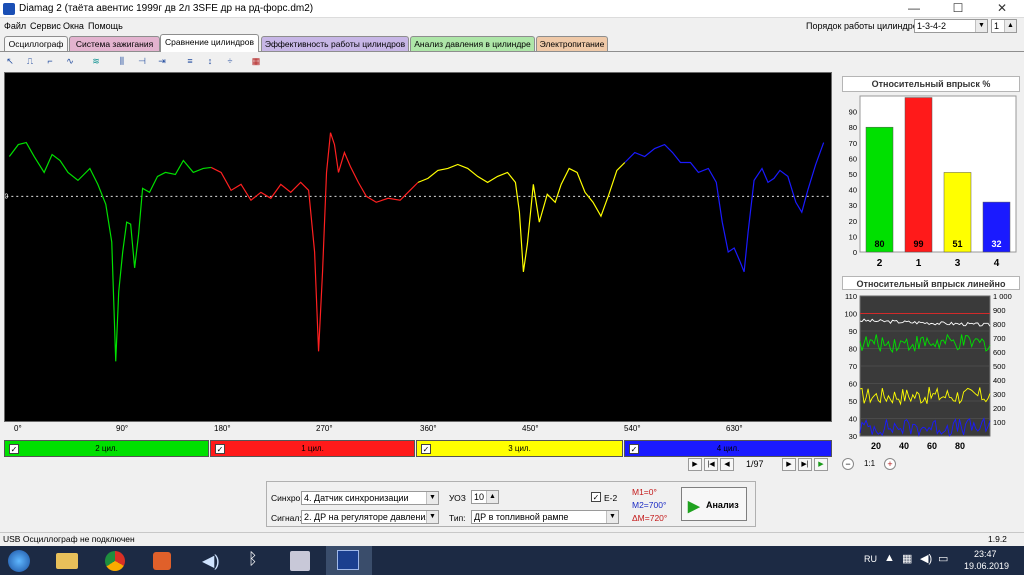  I want to click on pdf-taskbar-button, so click(301, 560).